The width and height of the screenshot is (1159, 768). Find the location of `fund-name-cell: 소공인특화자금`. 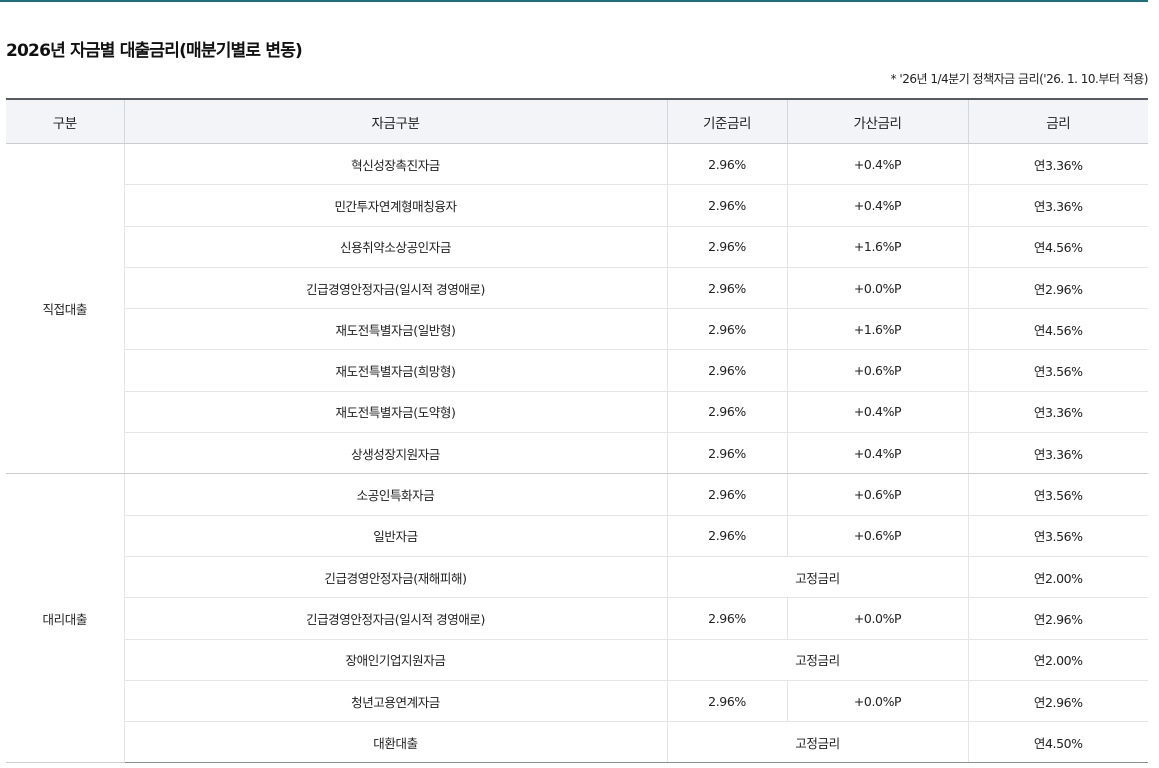

fund-name-cell: 소공인특화자금 is located at coordinates (395, 494).